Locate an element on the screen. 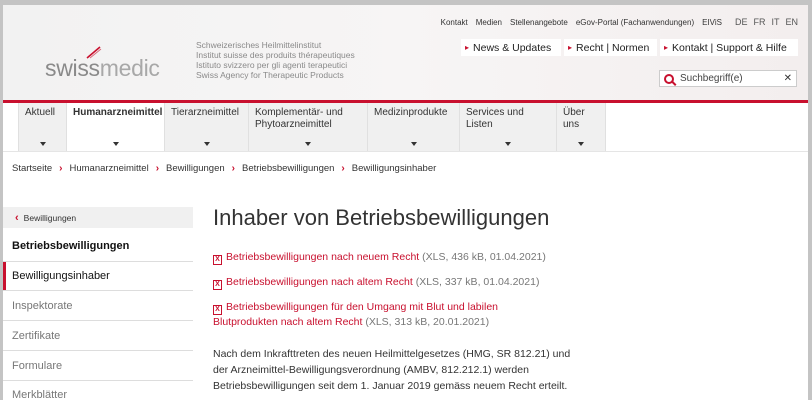 The image size is (812, 400). language-switcher: DE FR IT EN is located at coordinates (766, 22).